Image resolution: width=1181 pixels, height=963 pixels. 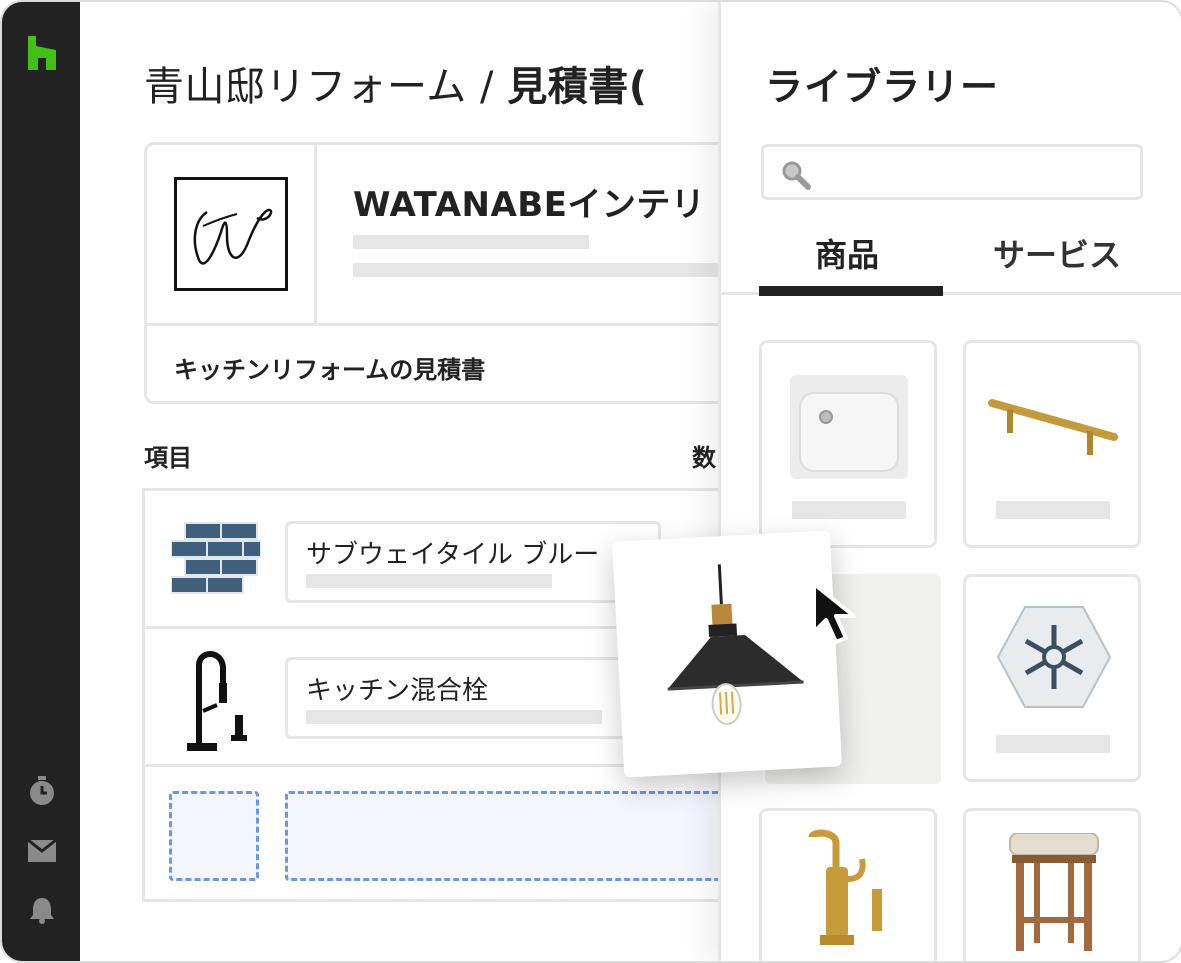 I want to click on library-item-handle, so click(x=1052, y=444).